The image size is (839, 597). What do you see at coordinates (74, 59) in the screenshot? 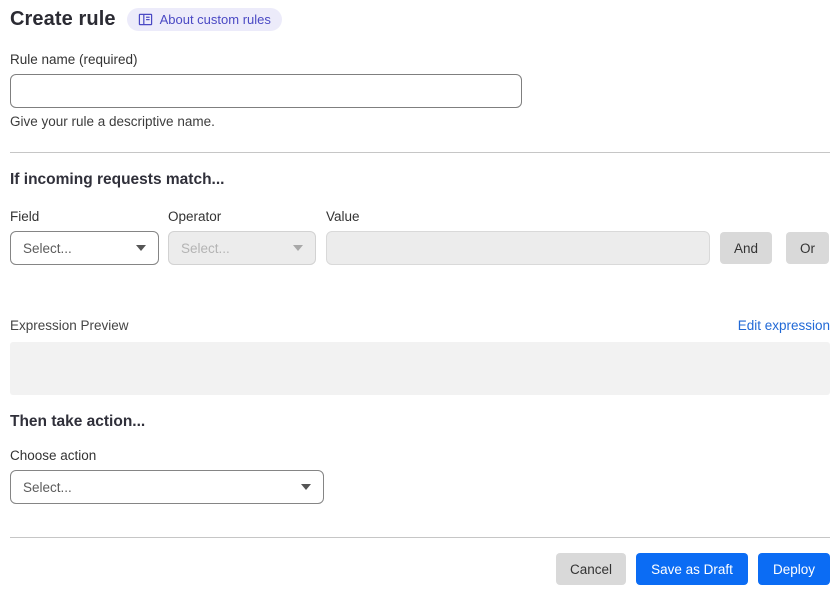
I see `rule-name-label: Rule name (required)` at bounding box center [74, 59].